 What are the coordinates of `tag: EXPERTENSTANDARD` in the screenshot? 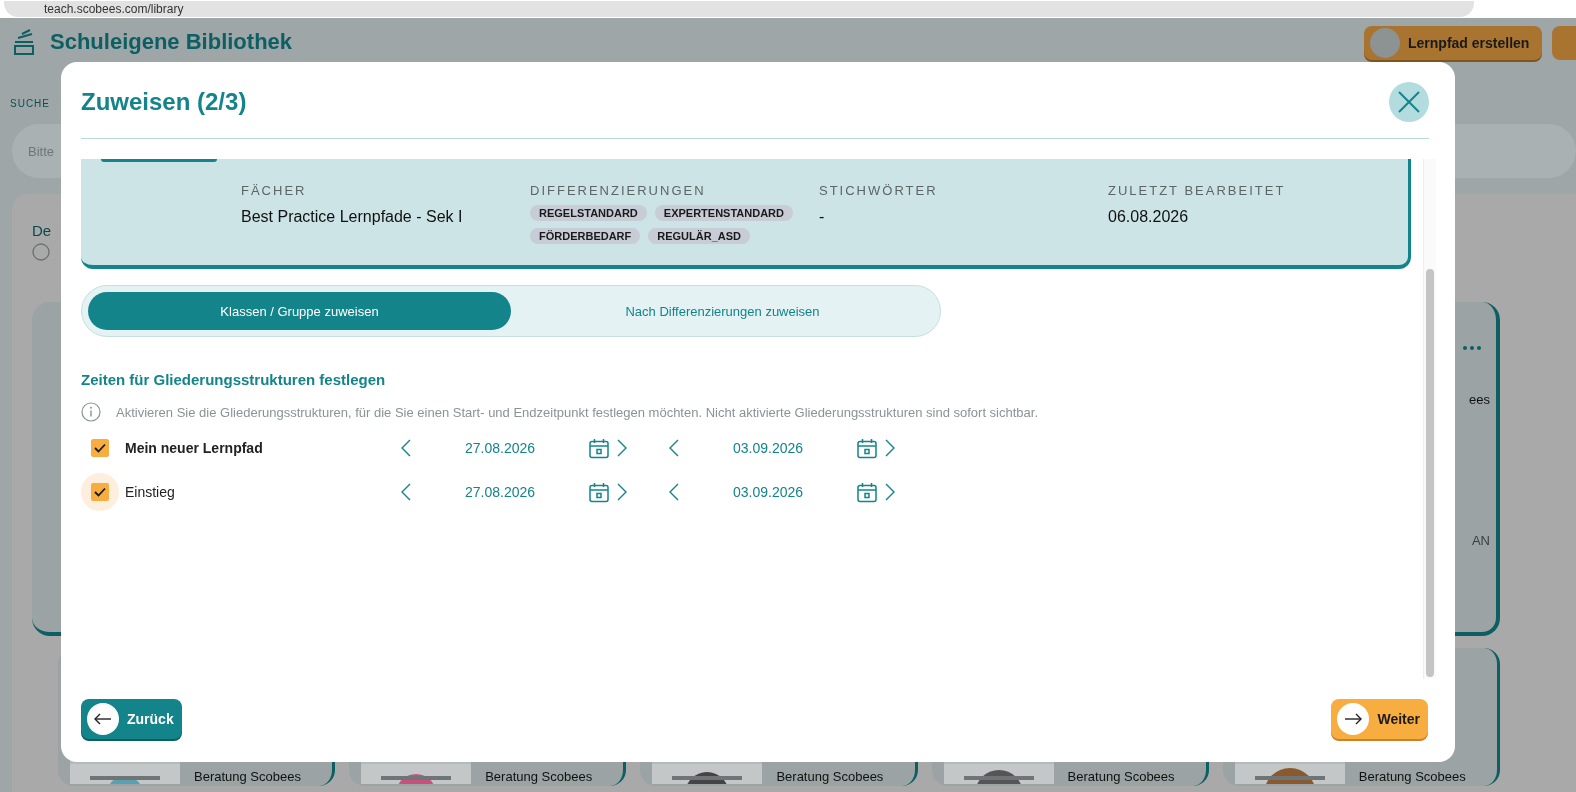 It's located at (723, 213).